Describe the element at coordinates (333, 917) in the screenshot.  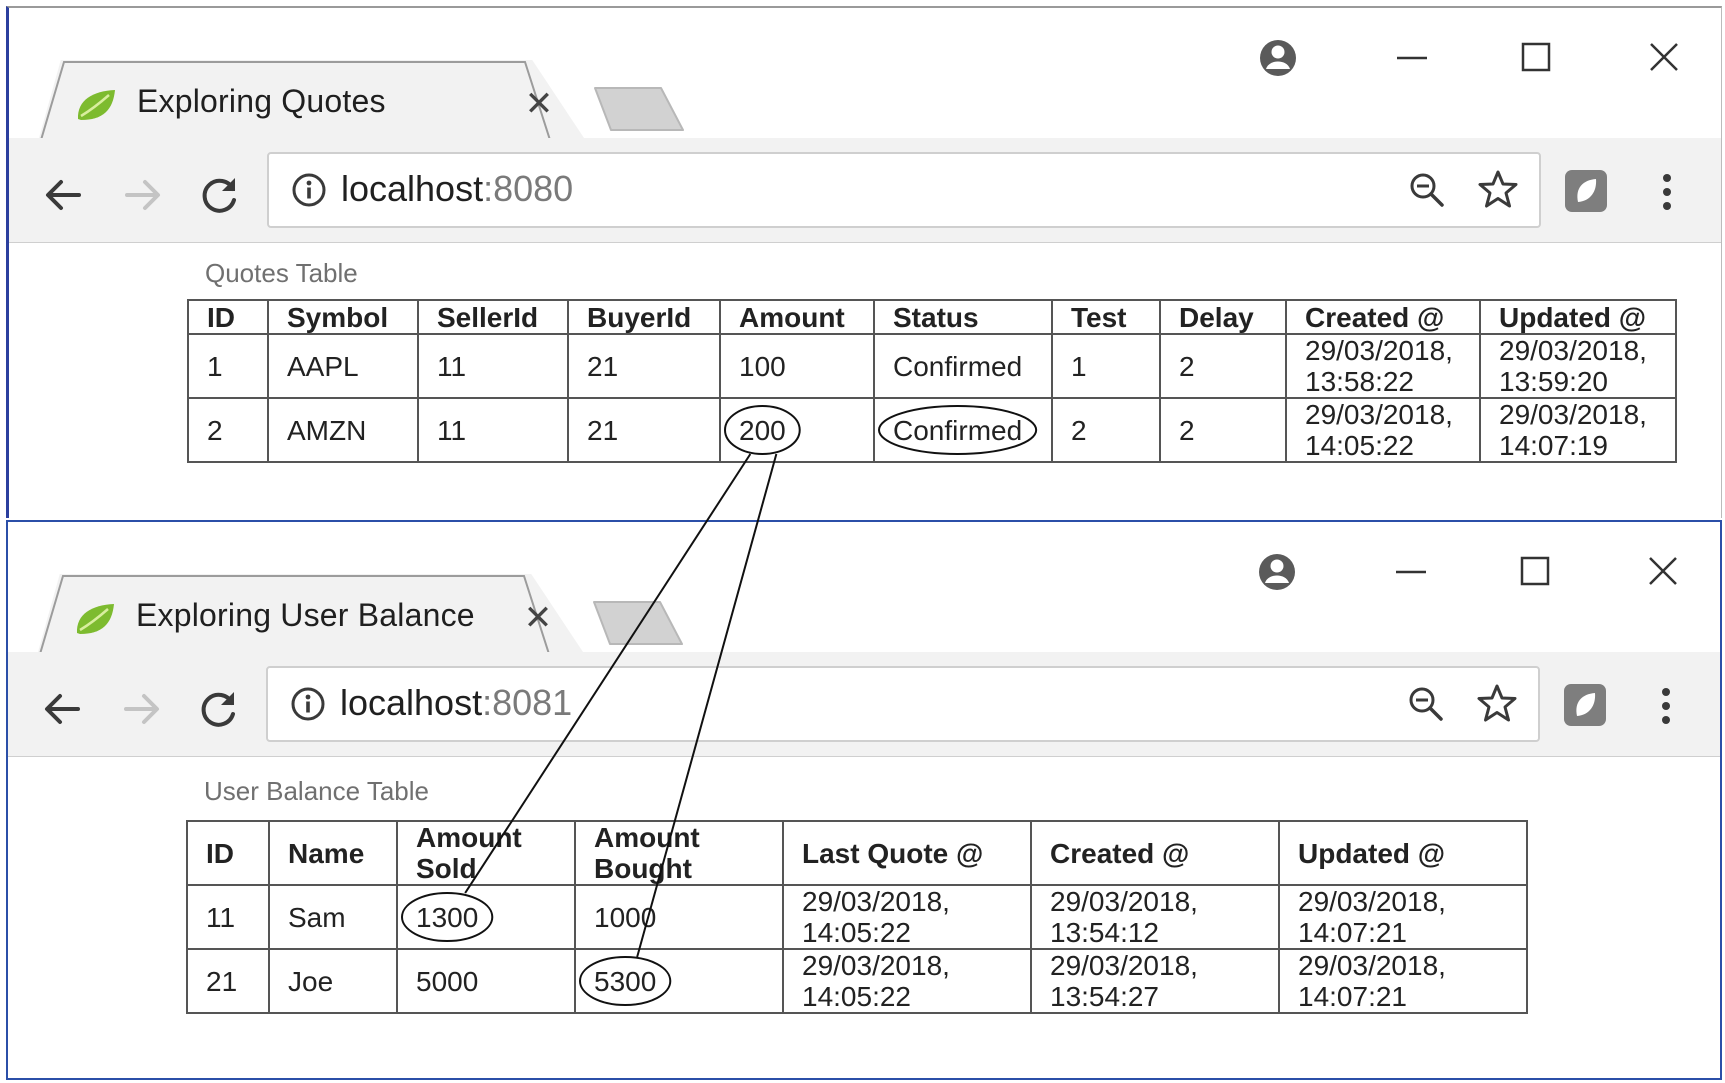
I see `cell-name: Sam` at that location.